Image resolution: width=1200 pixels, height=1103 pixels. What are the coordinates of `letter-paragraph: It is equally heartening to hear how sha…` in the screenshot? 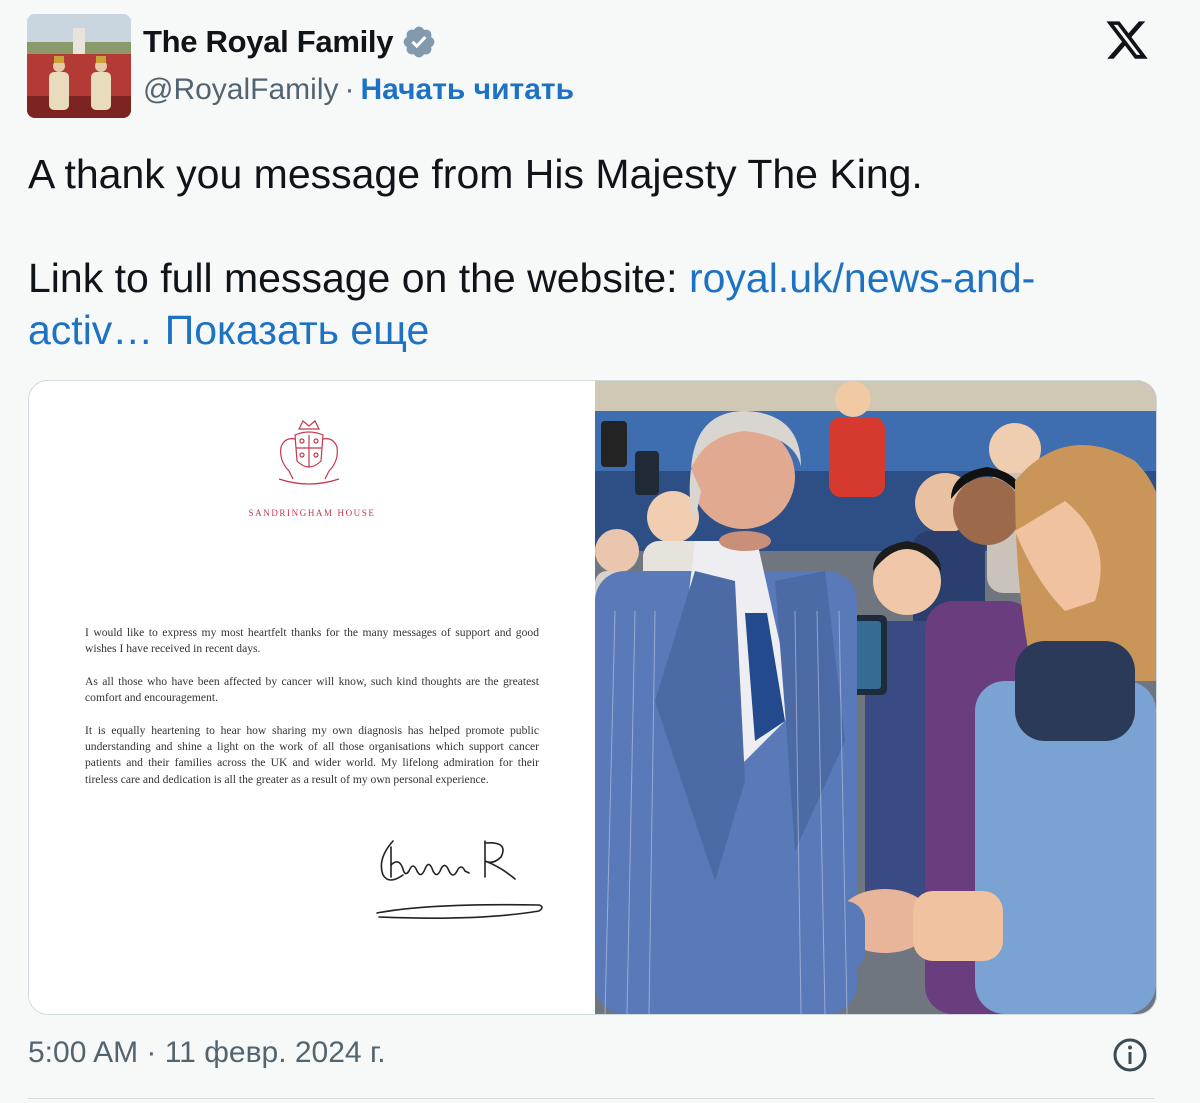 It's located at (312, 754).